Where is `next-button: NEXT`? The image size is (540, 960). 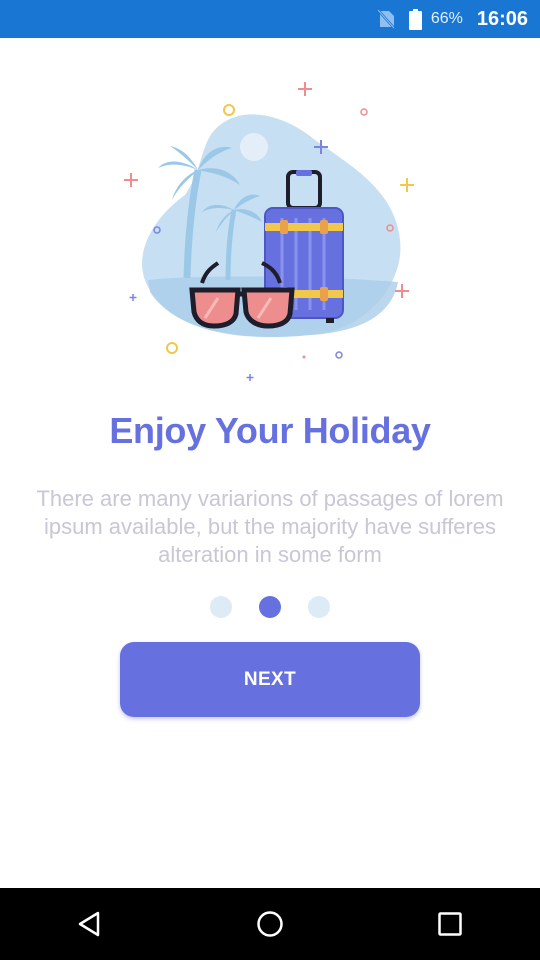 next-button: NEXT is located at coordinates (270, 679).